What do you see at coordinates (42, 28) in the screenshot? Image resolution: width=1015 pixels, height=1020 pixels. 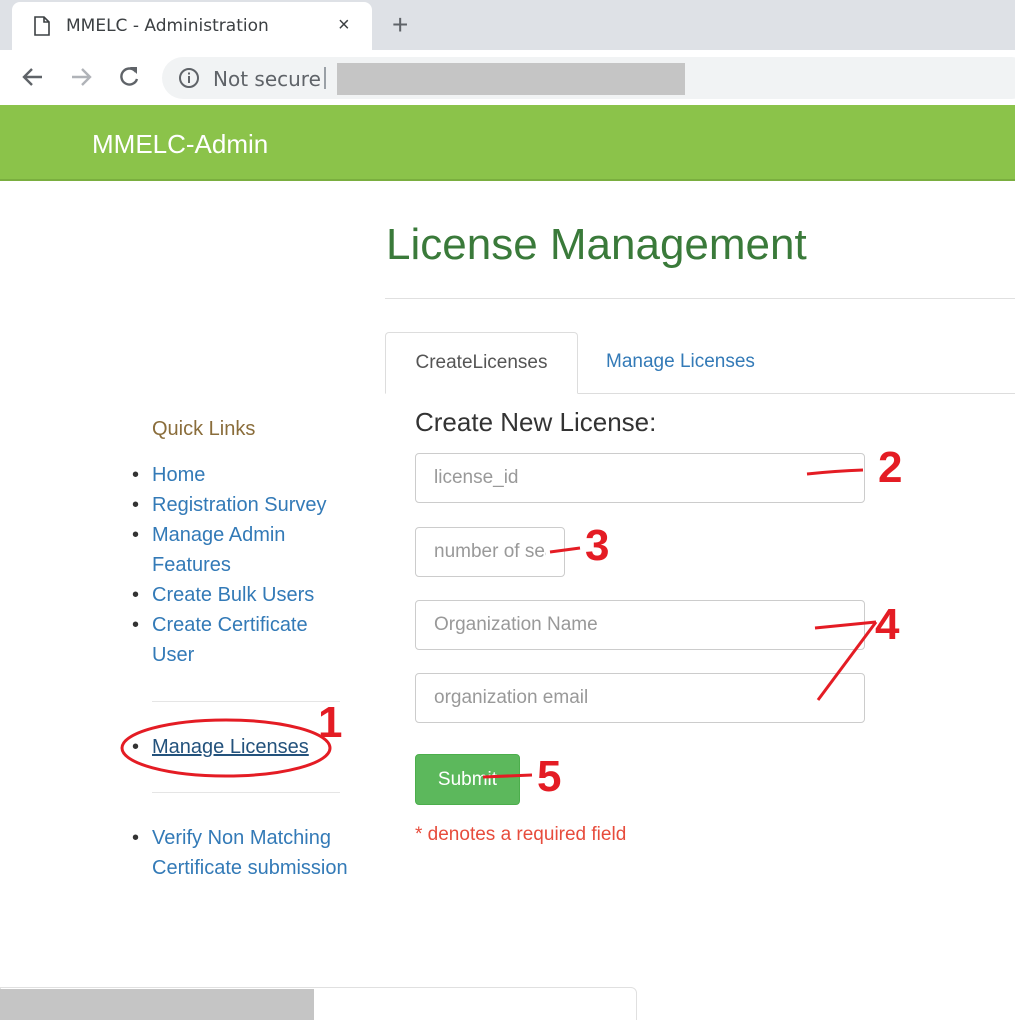 I see `page-icon` at bounding box center [42, 28].